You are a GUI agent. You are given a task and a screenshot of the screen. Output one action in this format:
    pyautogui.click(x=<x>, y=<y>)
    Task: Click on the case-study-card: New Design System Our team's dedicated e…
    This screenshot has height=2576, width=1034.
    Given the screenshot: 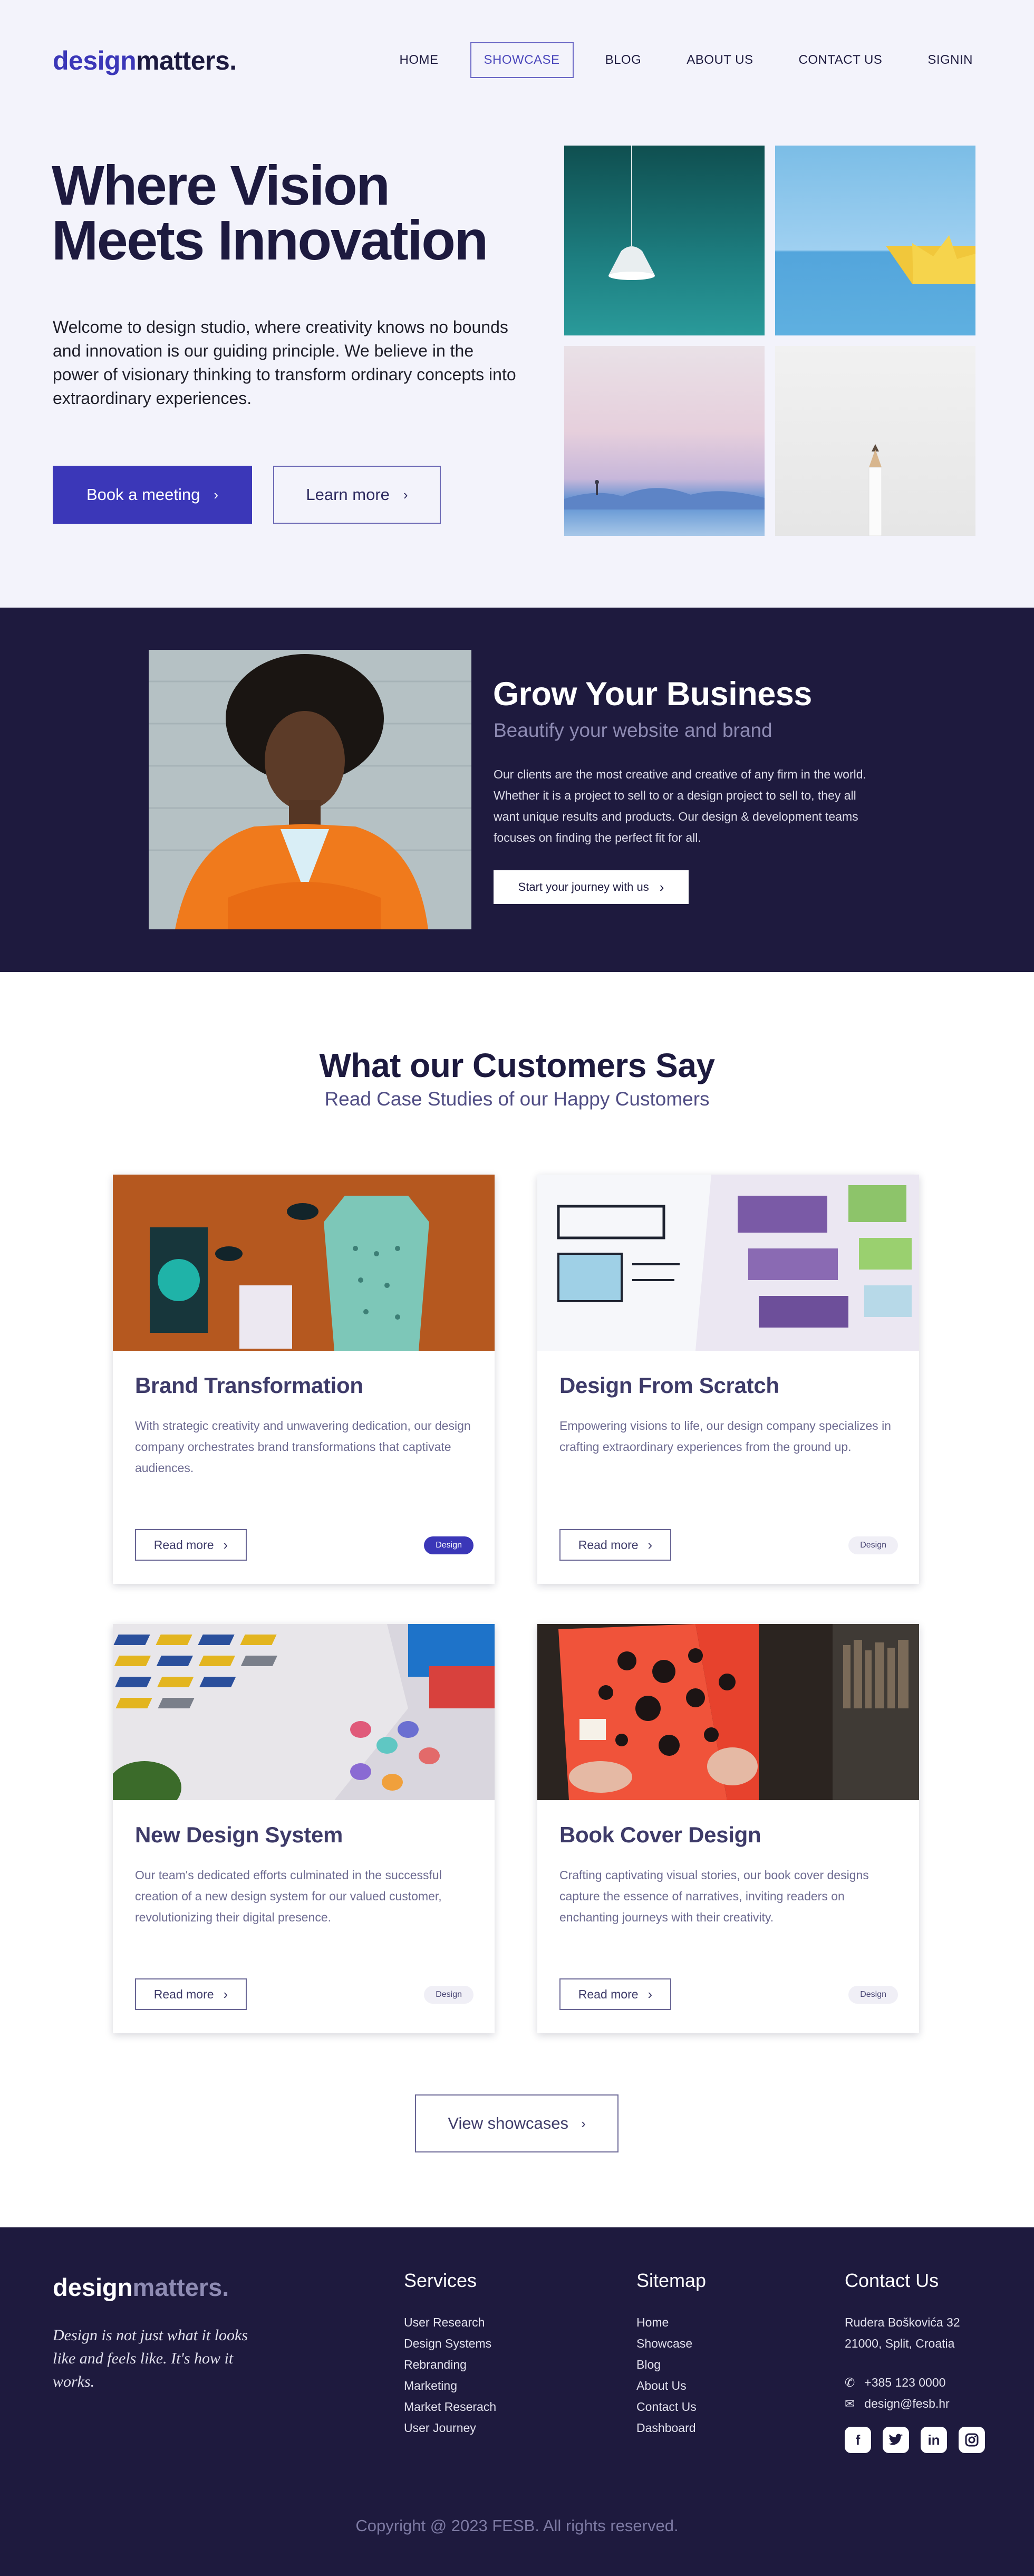 What is the action you would take?
    pyautogui.click(x=304, y=1829)
    